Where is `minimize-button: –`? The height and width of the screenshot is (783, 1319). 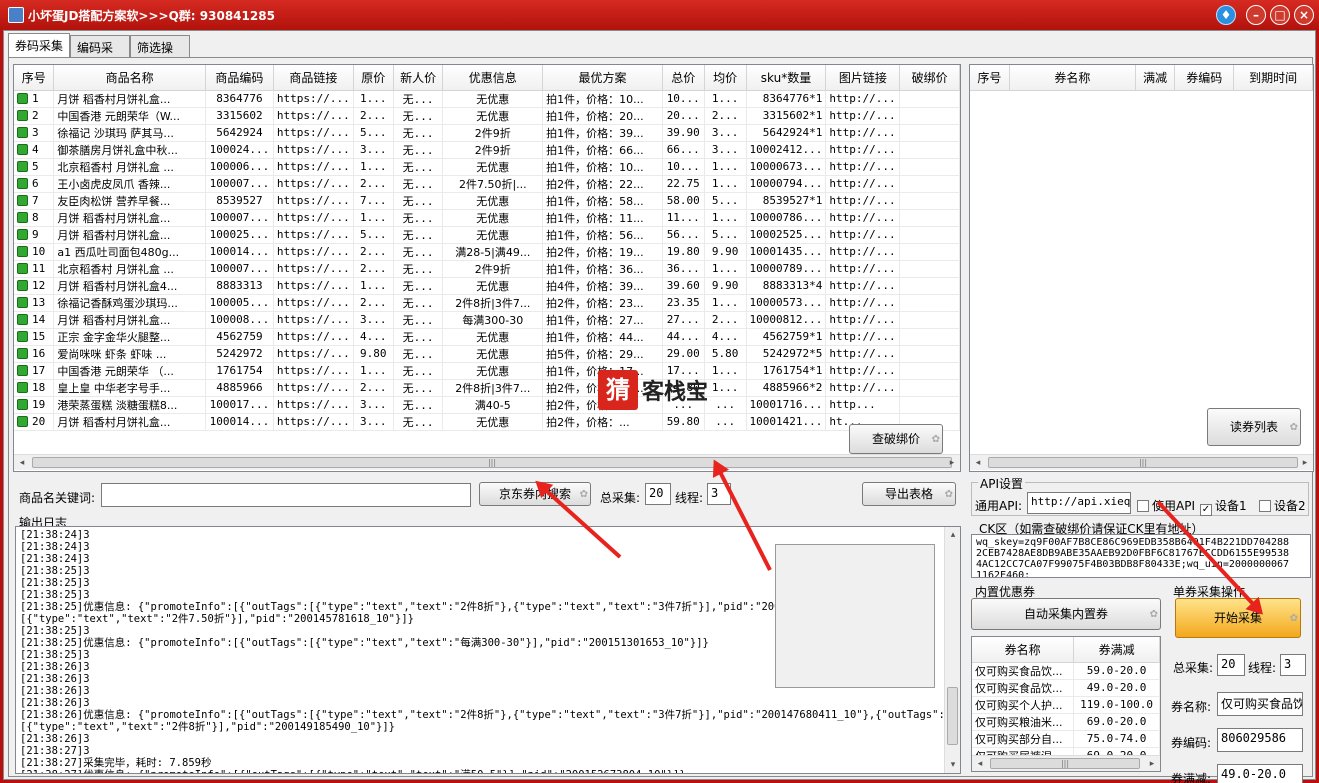
minimize-button: – is located at coordinates (1256, 15).